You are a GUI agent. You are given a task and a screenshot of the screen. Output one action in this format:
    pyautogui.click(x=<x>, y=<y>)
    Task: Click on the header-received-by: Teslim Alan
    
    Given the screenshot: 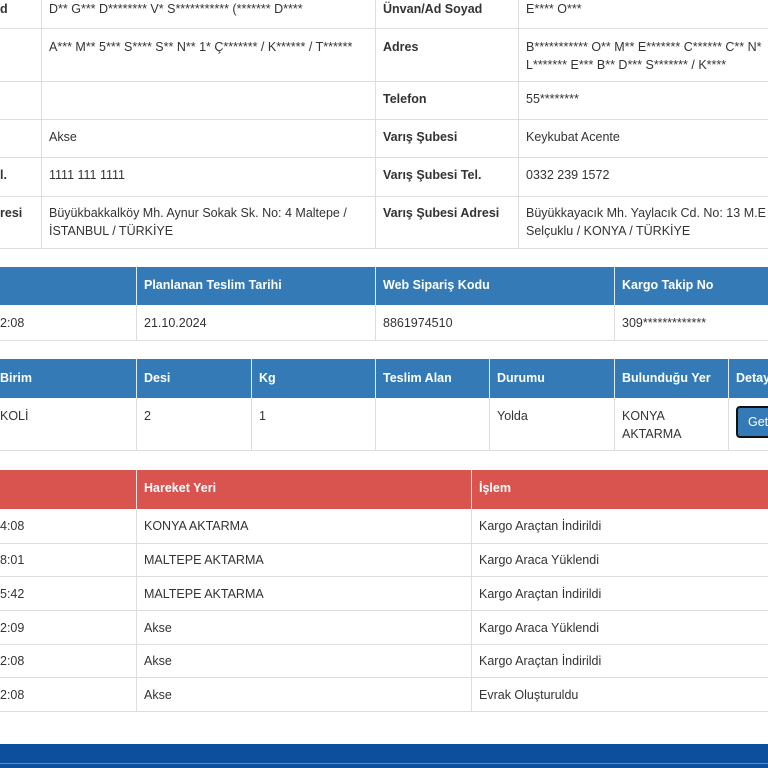 What is the action you would take?
    pyautogui.click(x=417, y=378)
    